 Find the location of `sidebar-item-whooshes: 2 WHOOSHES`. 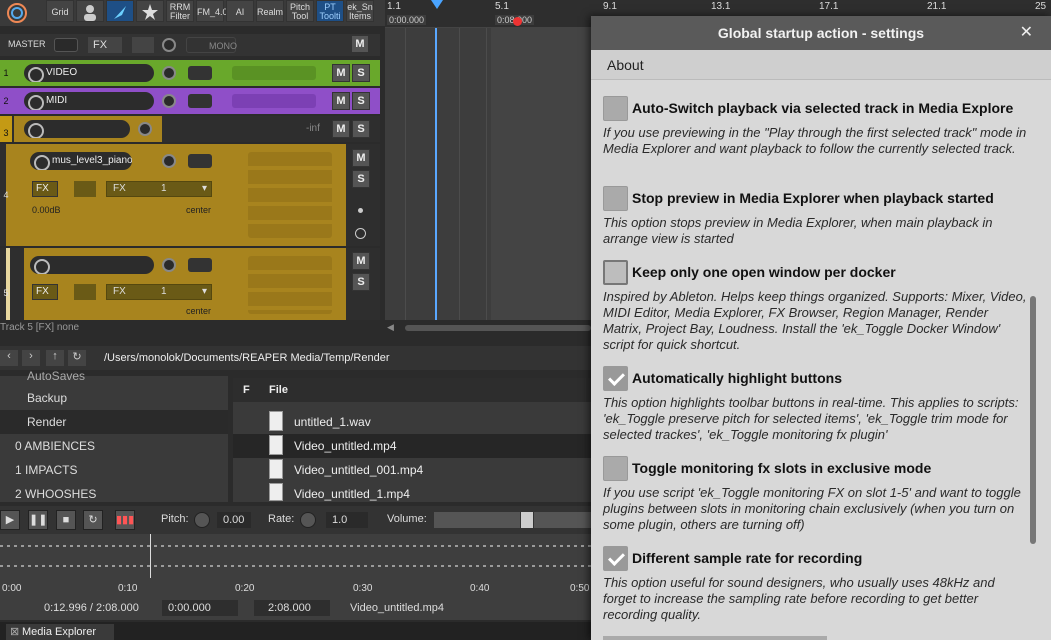

sidebar-item-whooshes: 2 WHOOSHES is located at coordinates (114, 494).